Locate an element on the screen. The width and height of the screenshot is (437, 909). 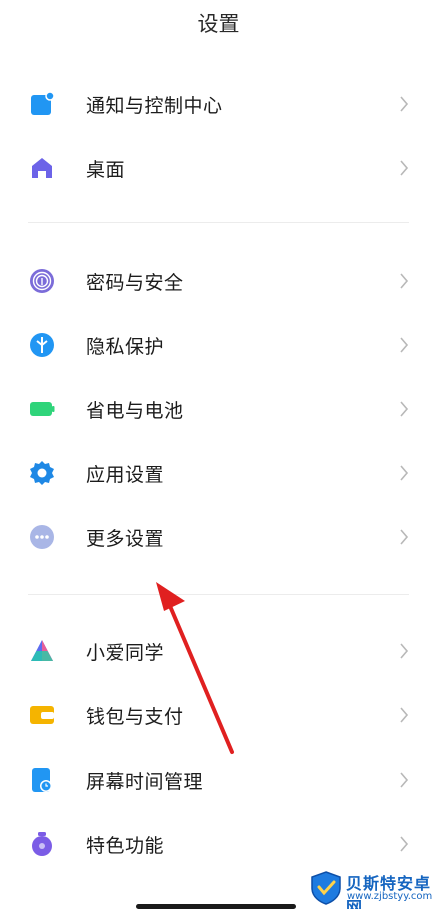
watermark-title: 贝斯特安卓网 is located at coordinates (389, 891).